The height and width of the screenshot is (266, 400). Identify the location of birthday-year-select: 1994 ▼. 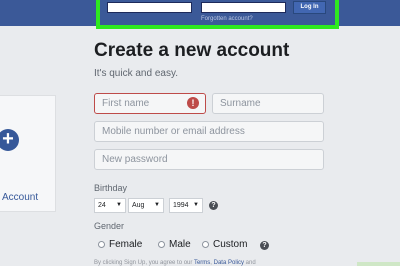
(186, 205).